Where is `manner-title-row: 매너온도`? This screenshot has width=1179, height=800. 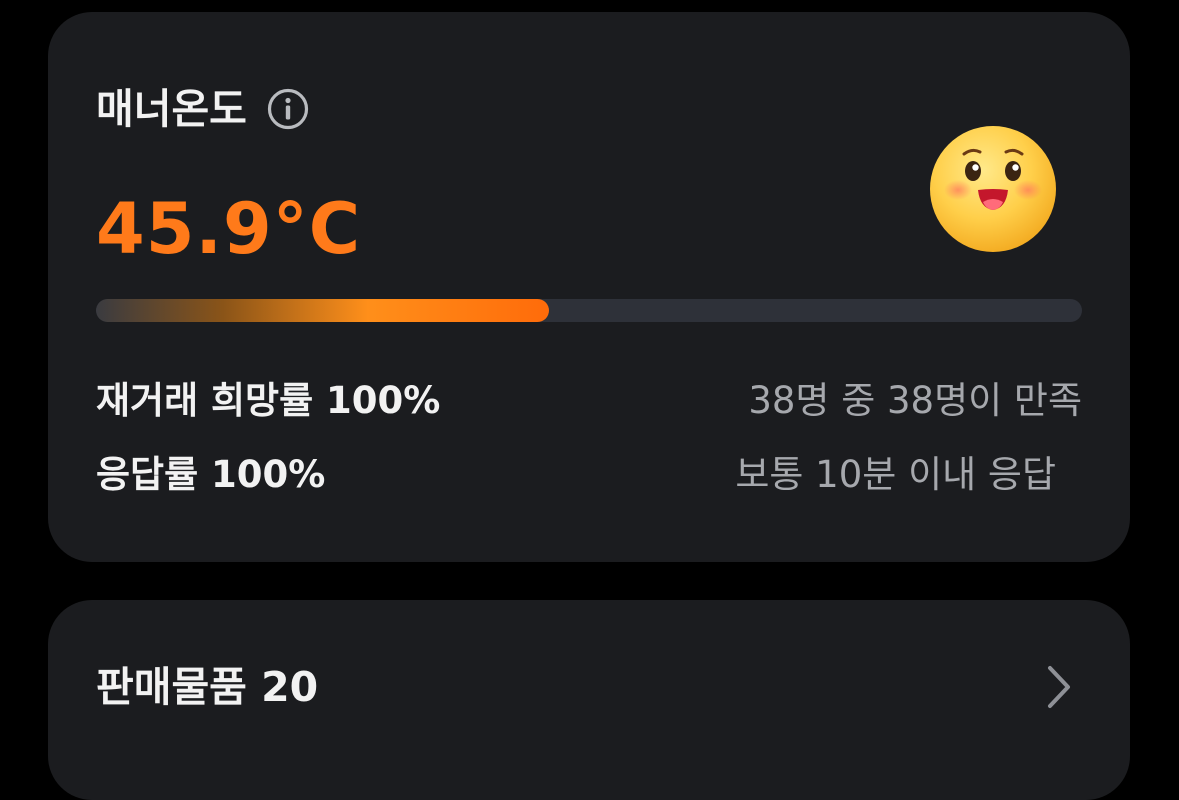 manner-title-row: 매너온도 is located at coordinates (202, 109).